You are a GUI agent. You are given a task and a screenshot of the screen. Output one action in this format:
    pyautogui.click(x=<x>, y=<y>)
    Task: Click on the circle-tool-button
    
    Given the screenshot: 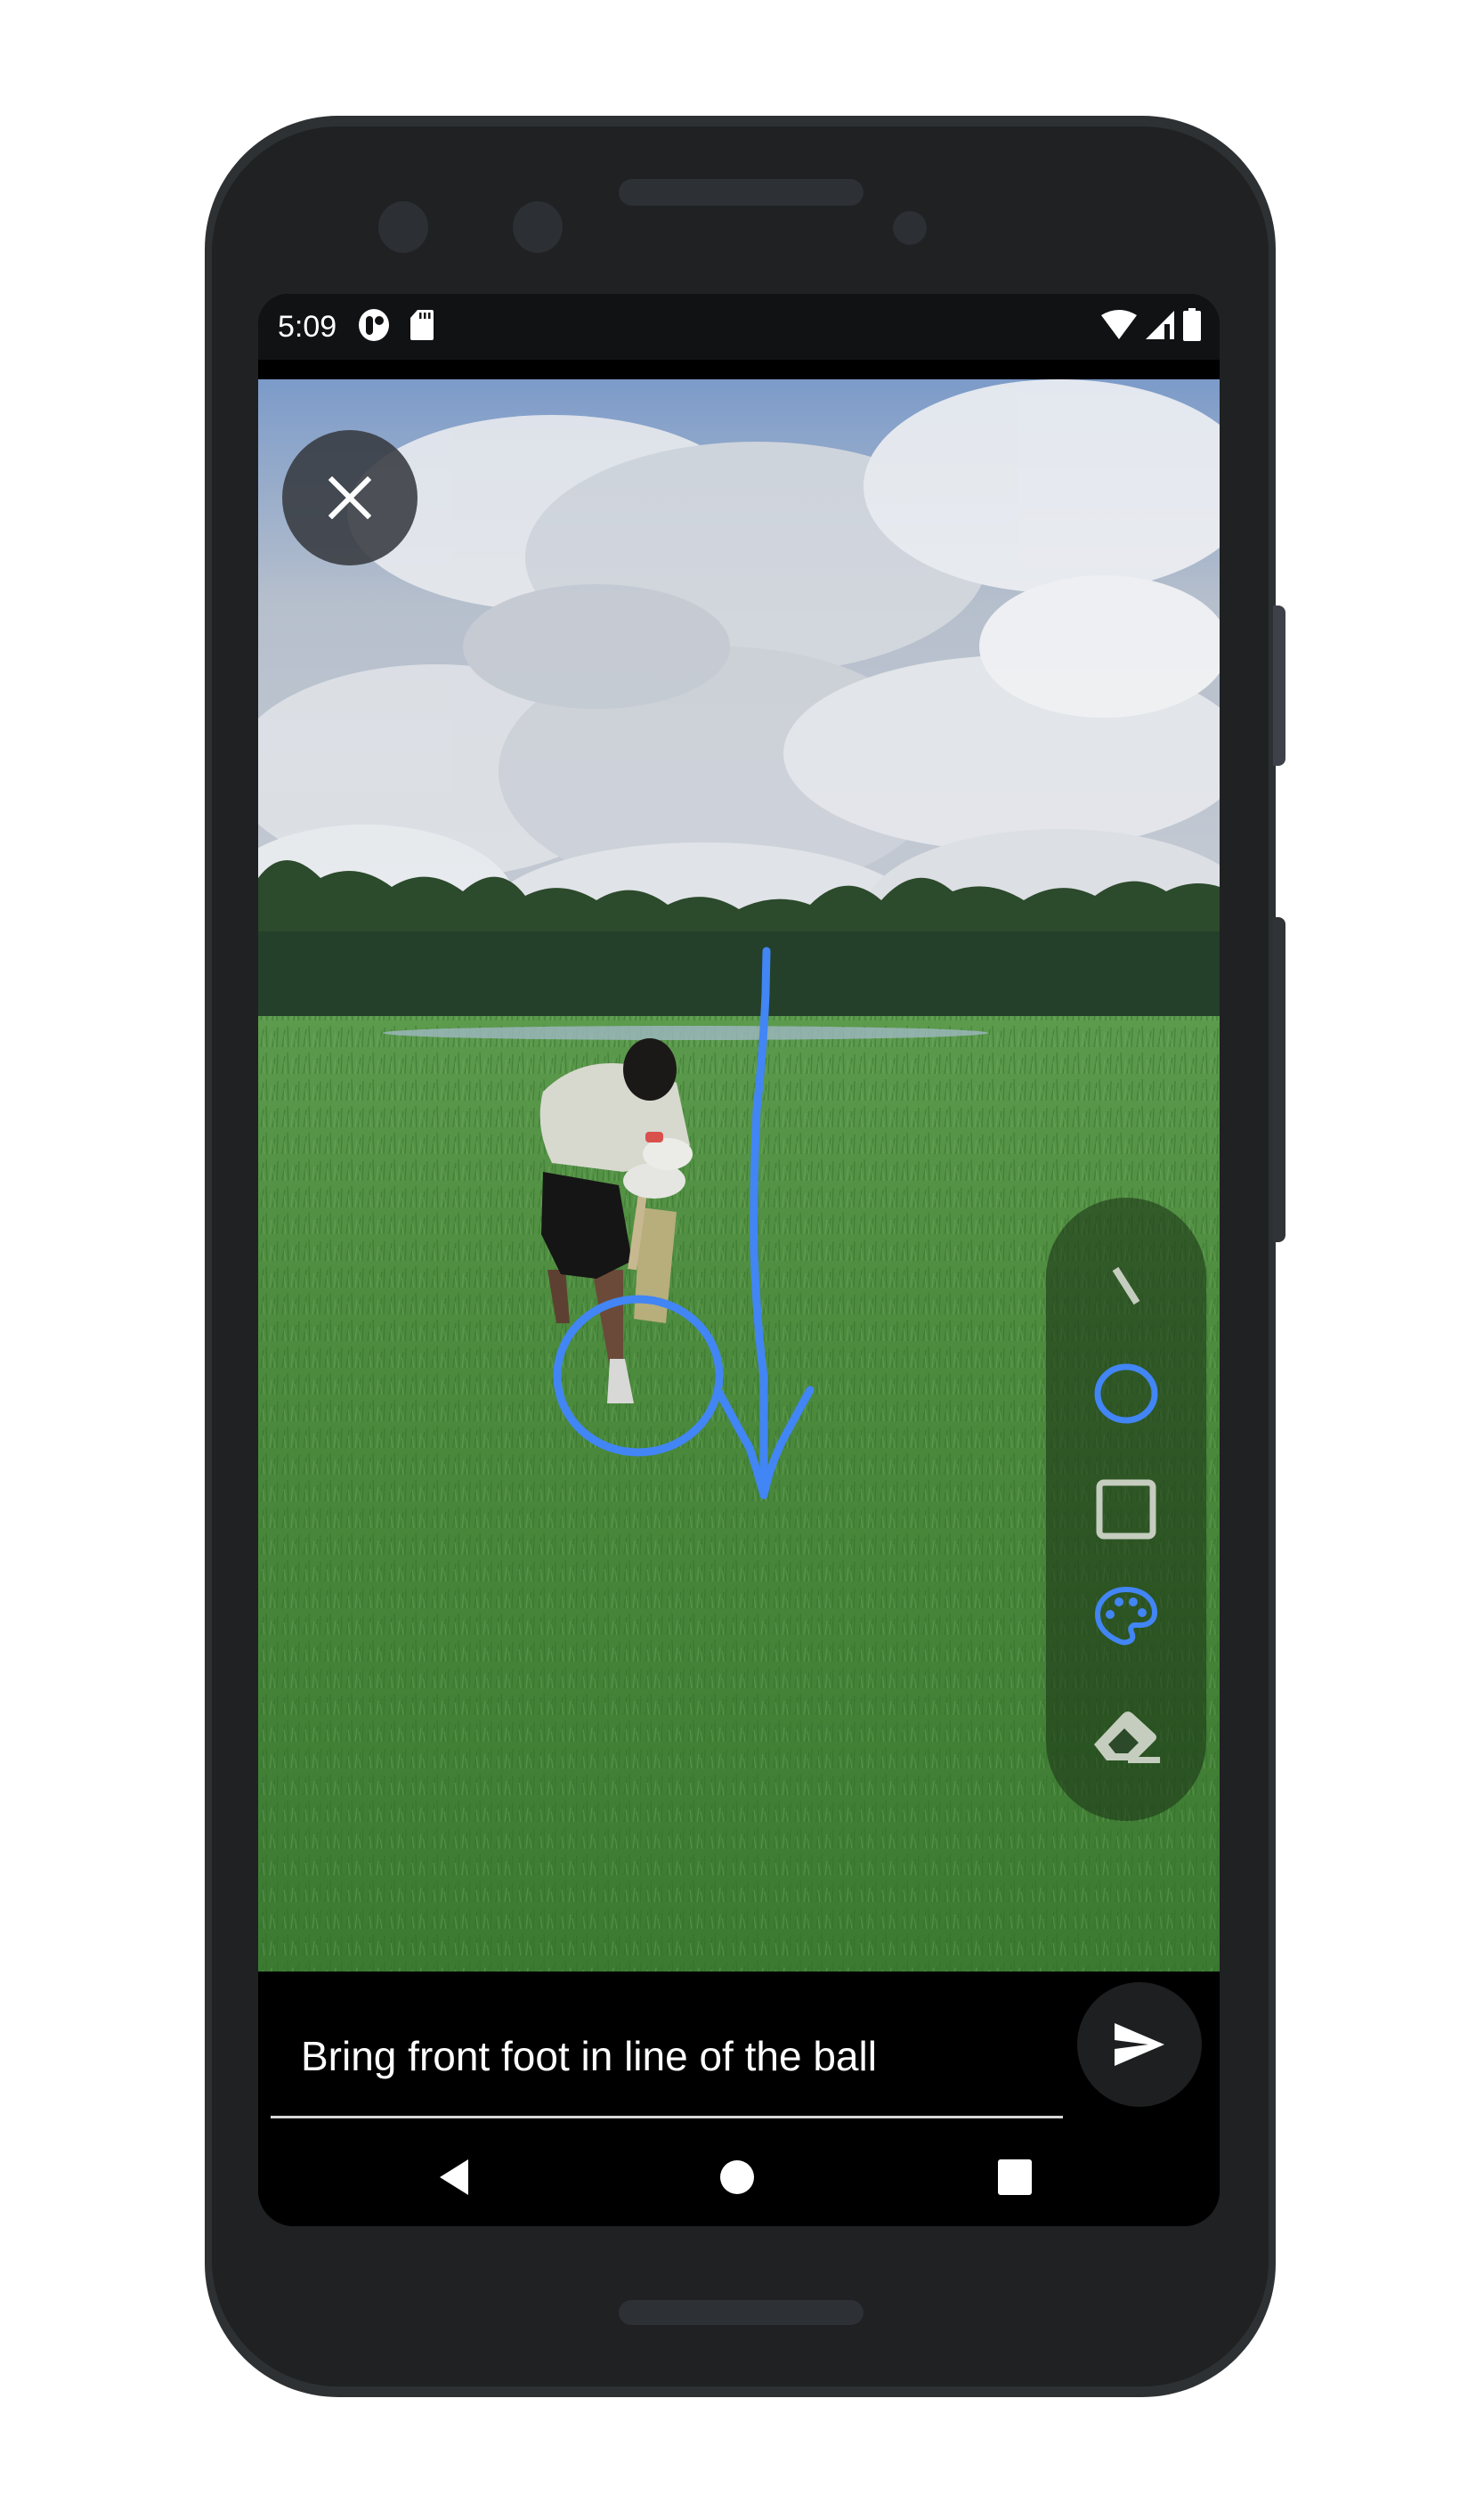 What is the action you would take?
    pyautogui.click(x=1126, y=1394)
    